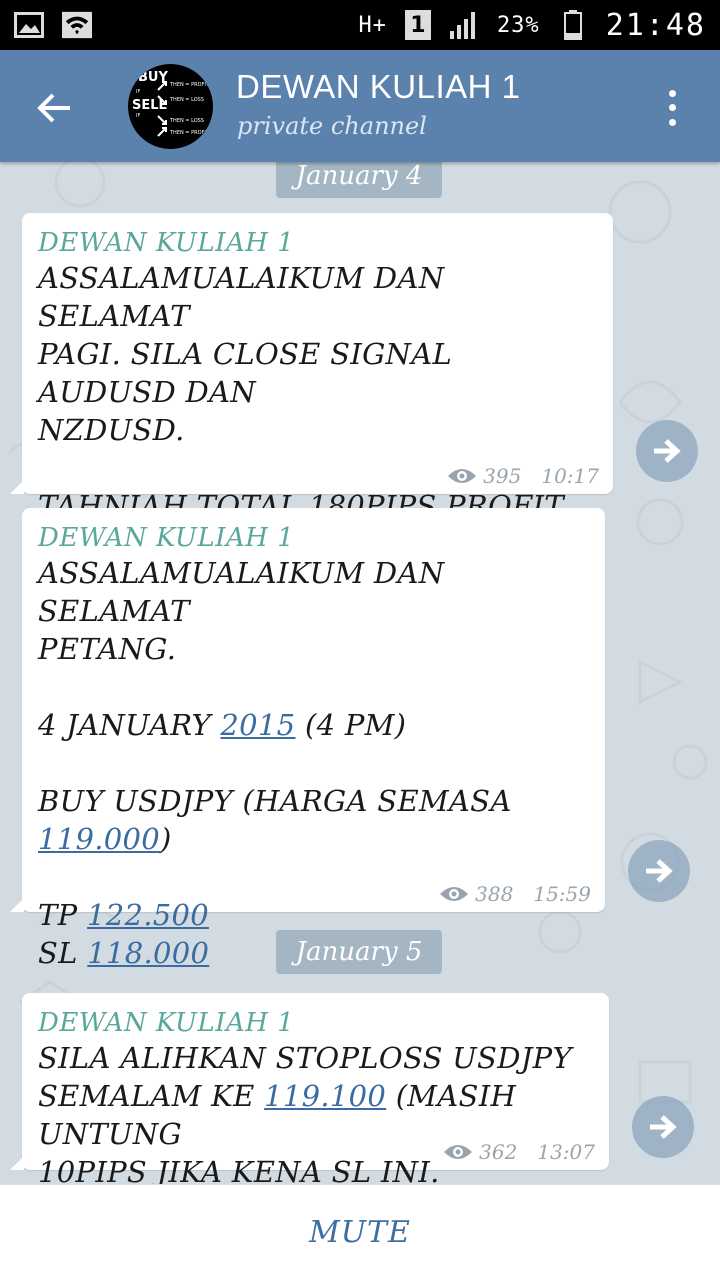  What do you see at coordinates (519, 1152) in the screenshot?
I see `message-meta: 362 13:07` at bounding box center [519, 1152].